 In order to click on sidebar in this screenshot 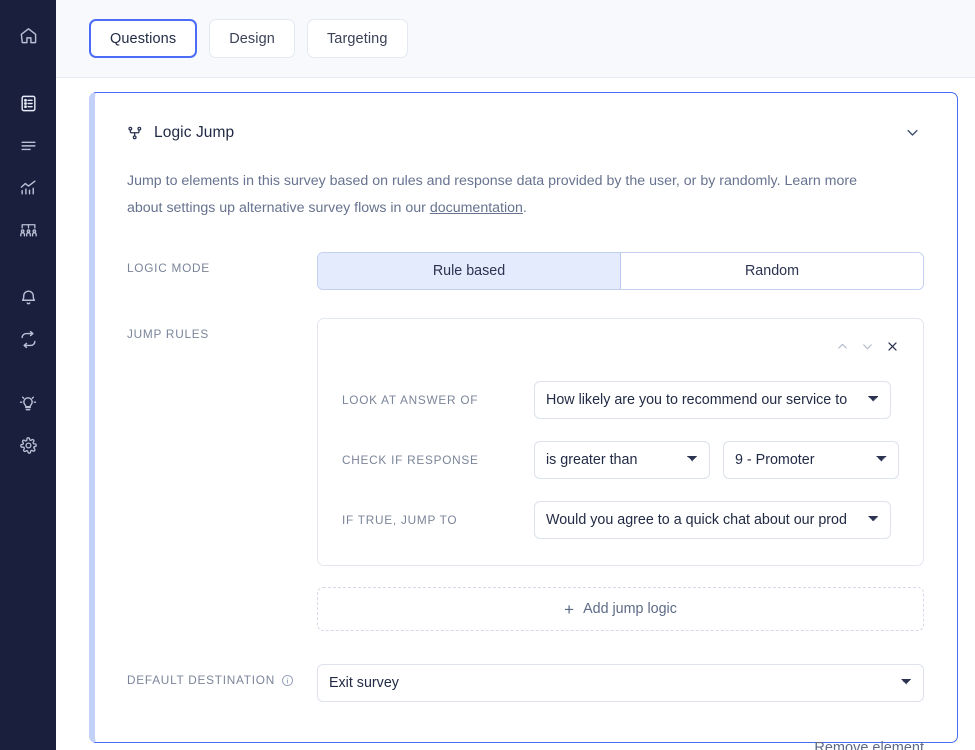, I will do `click(28, 375)`.